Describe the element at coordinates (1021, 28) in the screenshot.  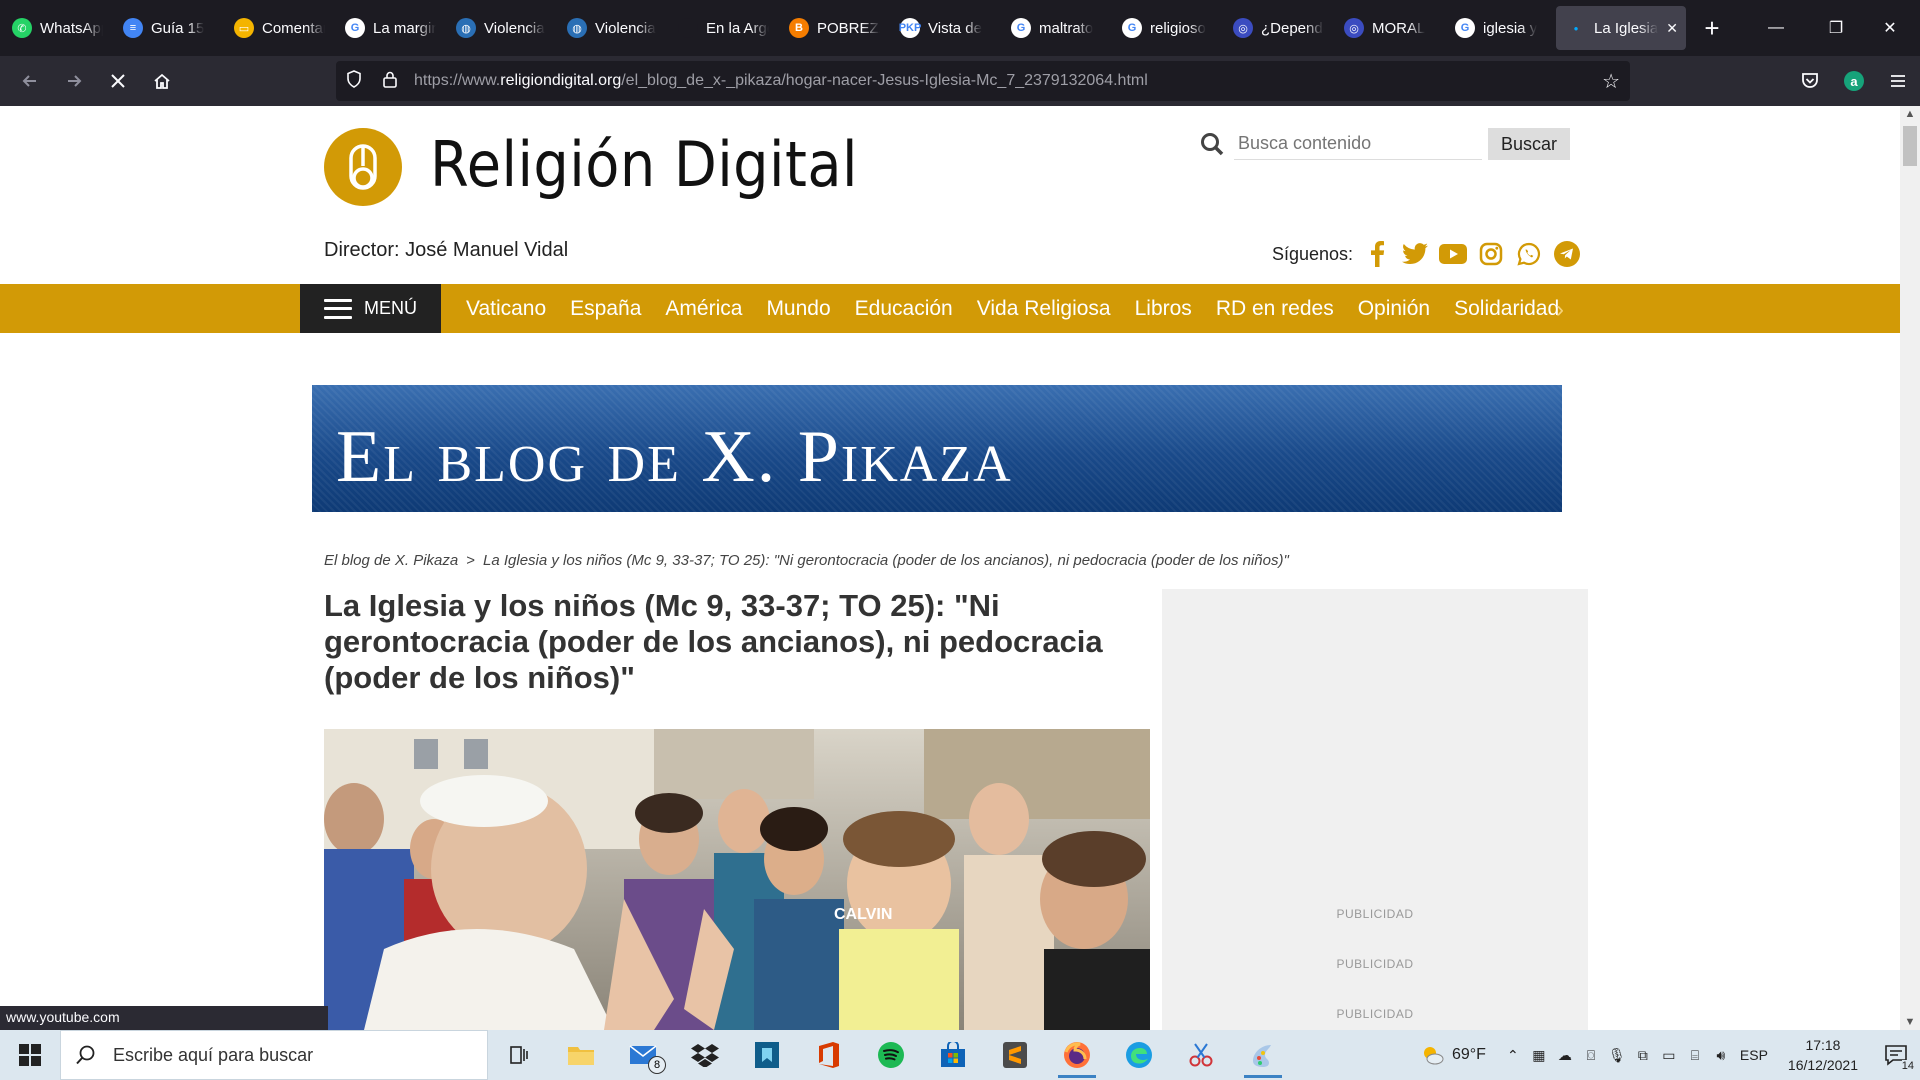
I see `tab-favicon-icon: G` at that location.